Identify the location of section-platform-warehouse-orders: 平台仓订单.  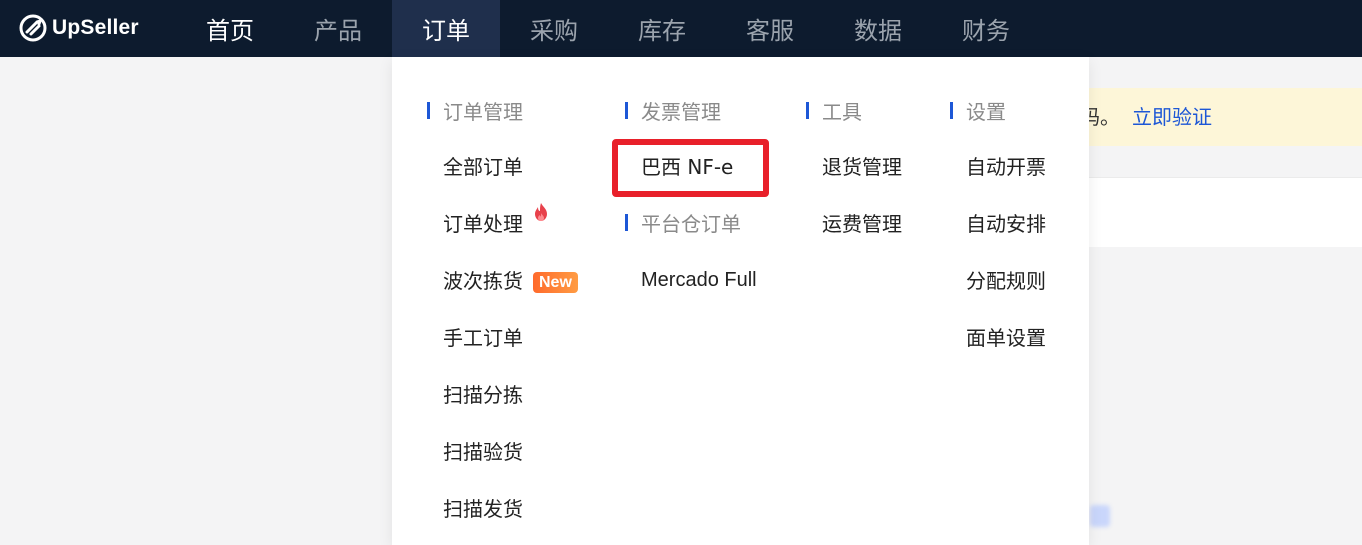
(683, 222).